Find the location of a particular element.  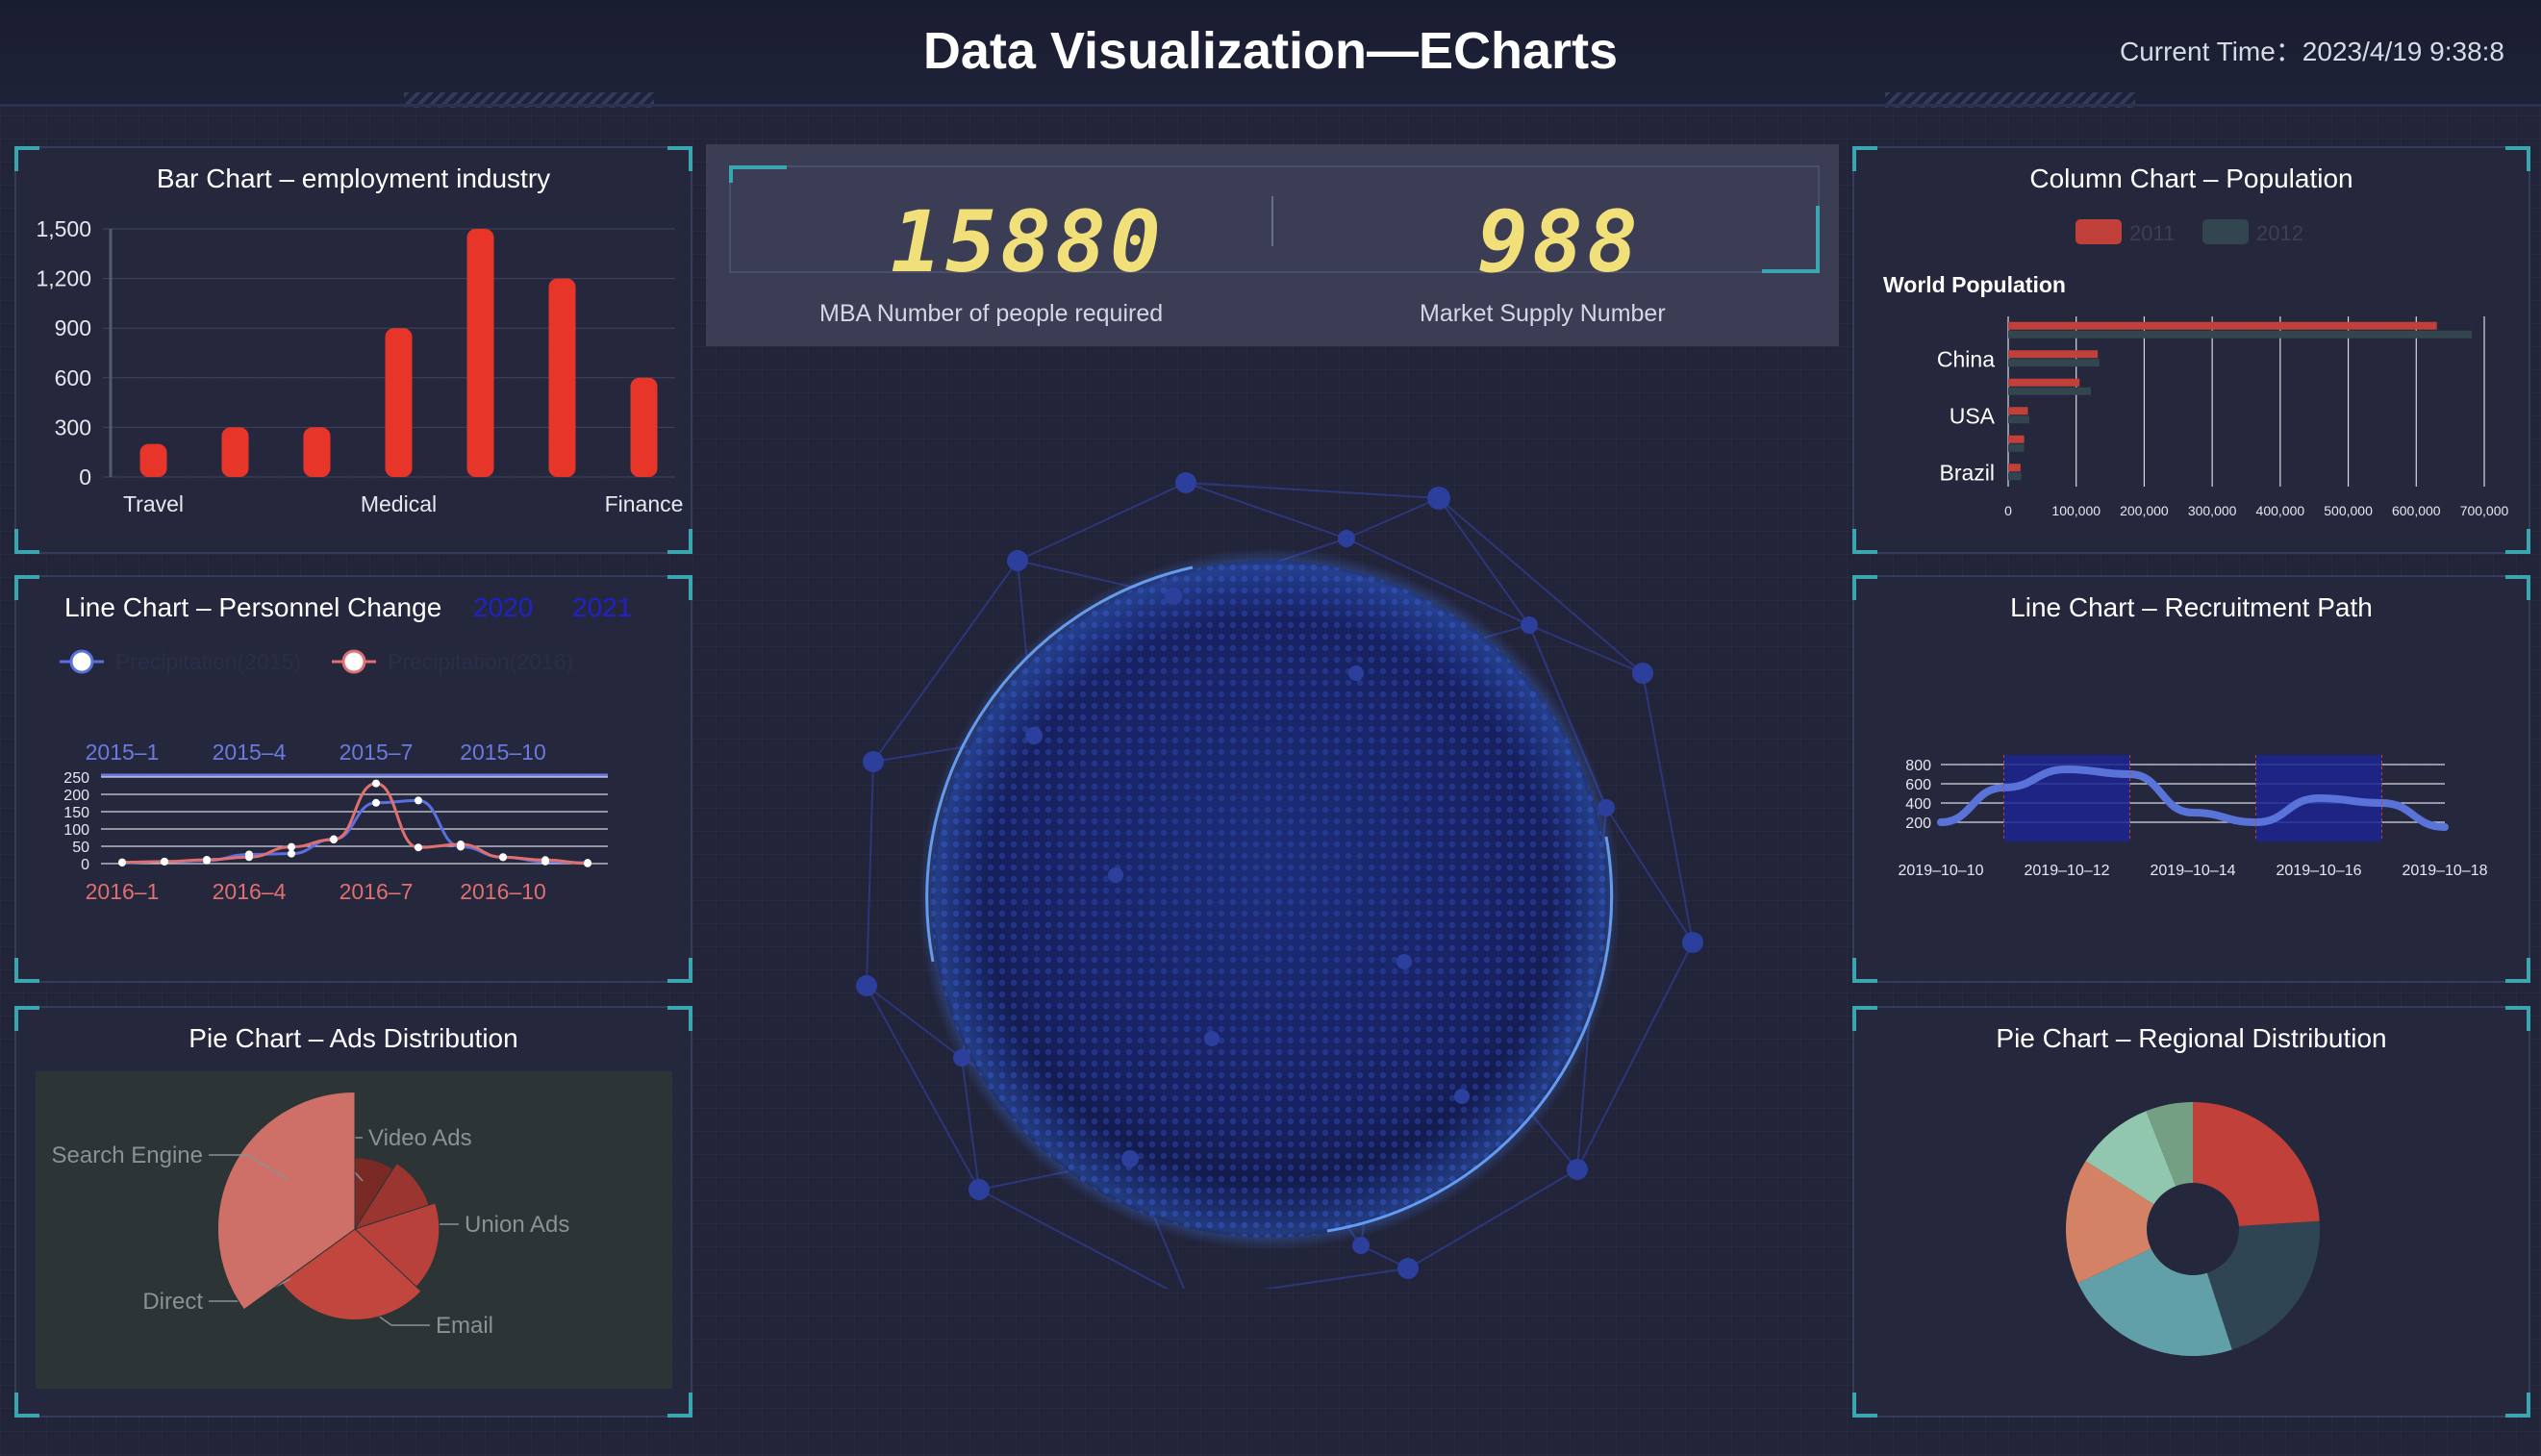

y-tick-label: 250 is located at coordinates (76, 778).